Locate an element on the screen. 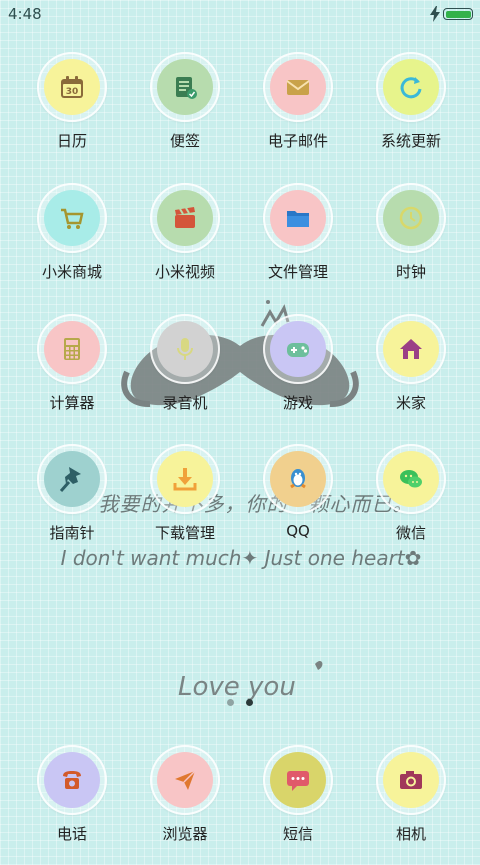 The width and height of the screenshot is (480, 865). message-icon is located at coordinates (298, 781).